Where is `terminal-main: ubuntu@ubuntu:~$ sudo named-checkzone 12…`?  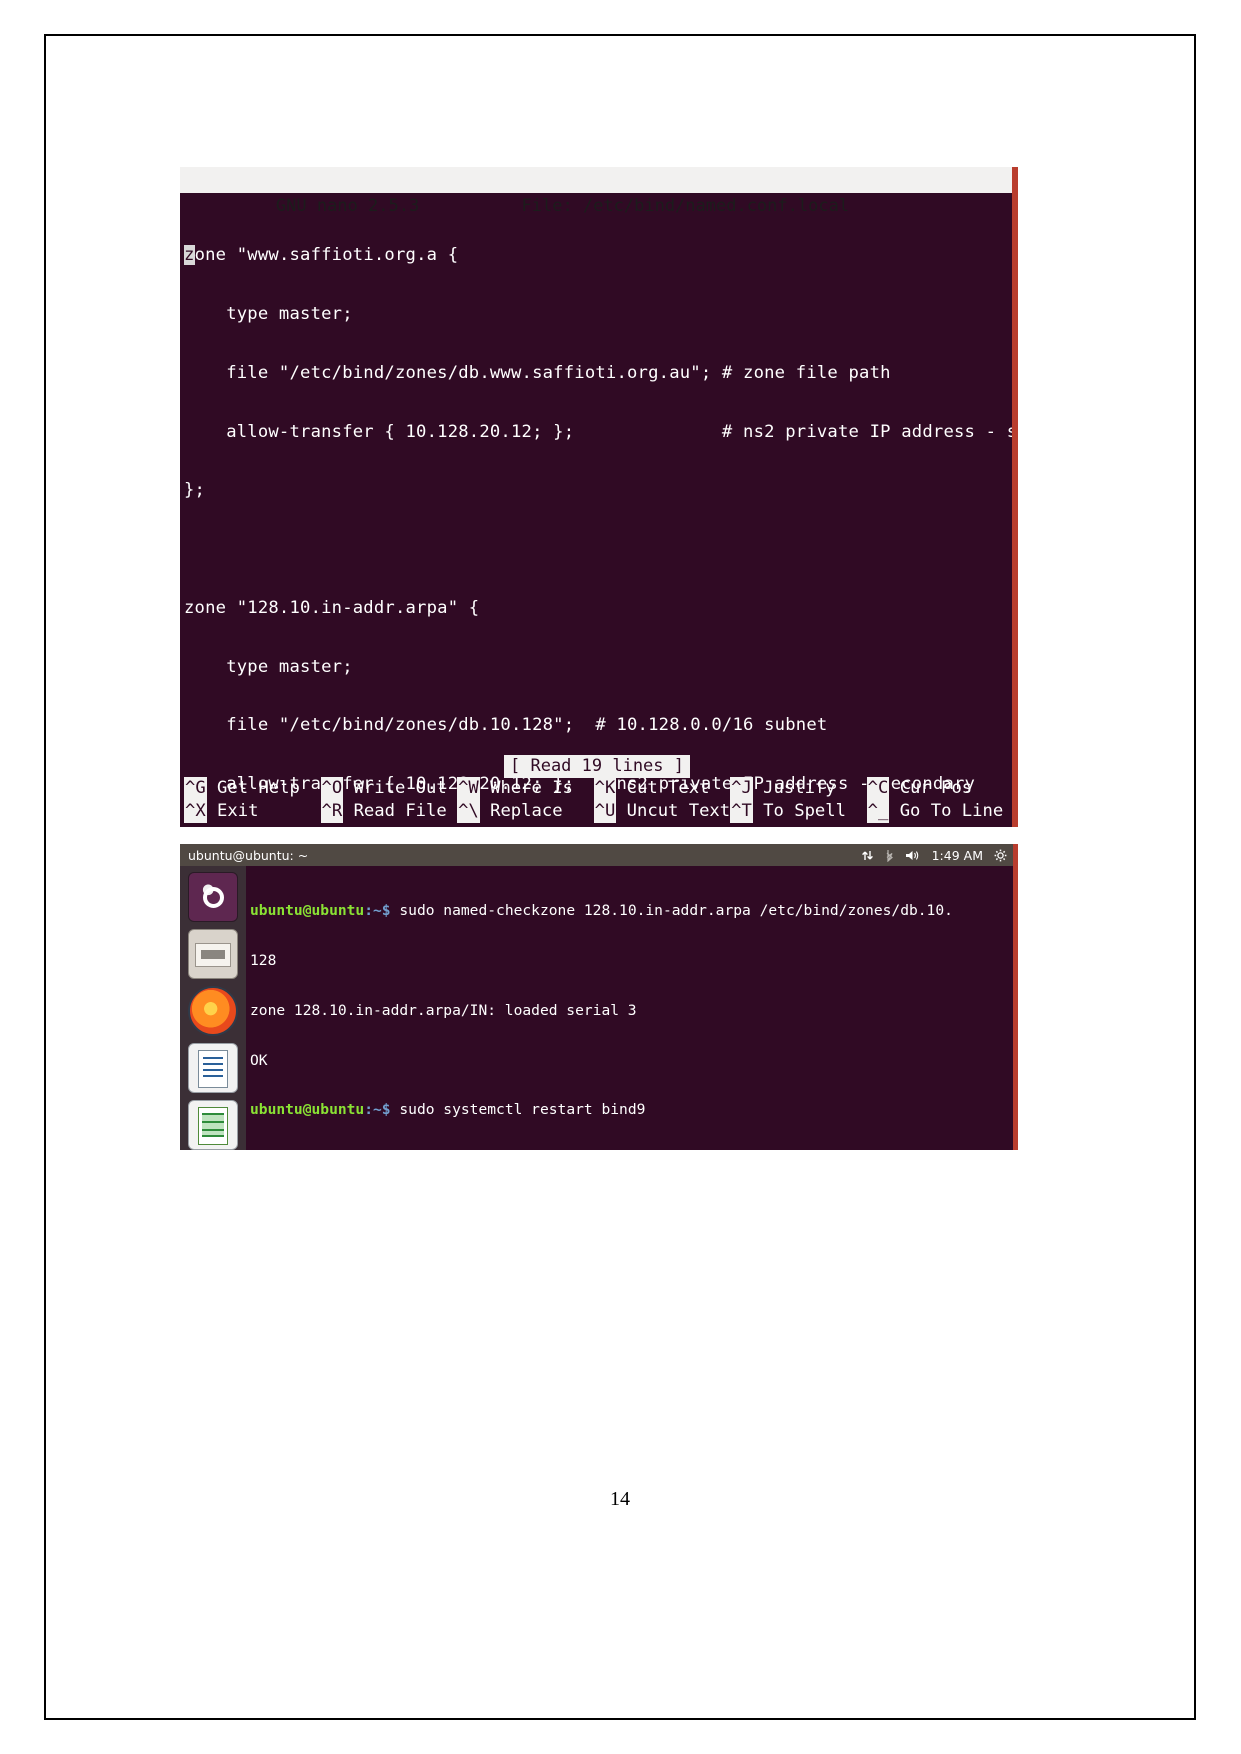 terminal-main: ubuntu@ubuntu:~$ sudo named-checkzone 12… is located at coordinates (596, 1008).